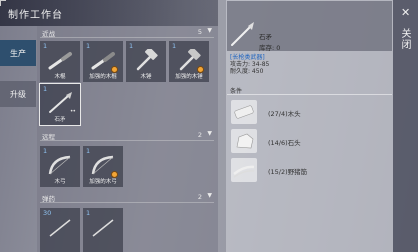 Image resolution: width=418 pixels, height=252 pixels. I want to click on header-corner-decoration, so click(3, 3).